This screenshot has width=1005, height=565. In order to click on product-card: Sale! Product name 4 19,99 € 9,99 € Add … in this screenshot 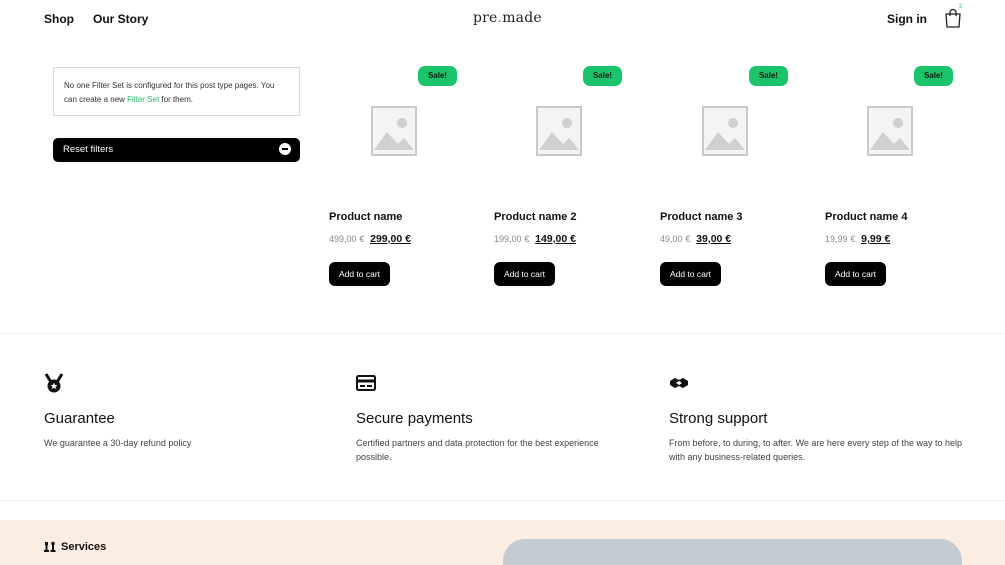, I will do `click(895, 178)`.